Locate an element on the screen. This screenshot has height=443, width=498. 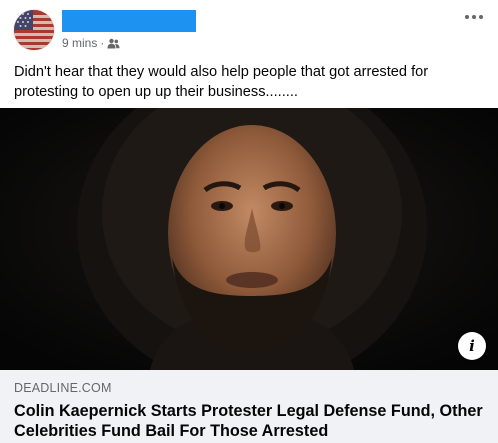
info-icon: i is located at coordinates (472, 346).